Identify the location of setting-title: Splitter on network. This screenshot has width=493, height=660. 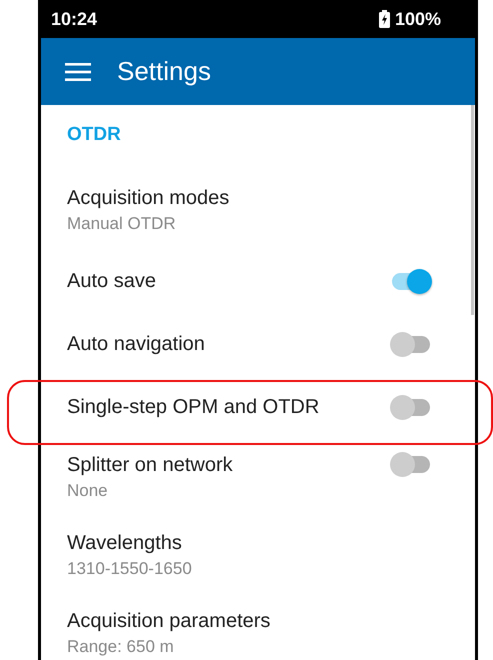
(150, 465).